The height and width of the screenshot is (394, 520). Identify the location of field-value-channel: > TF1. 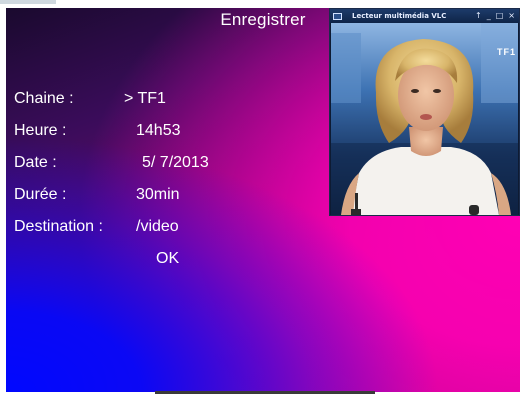
(145, 99).